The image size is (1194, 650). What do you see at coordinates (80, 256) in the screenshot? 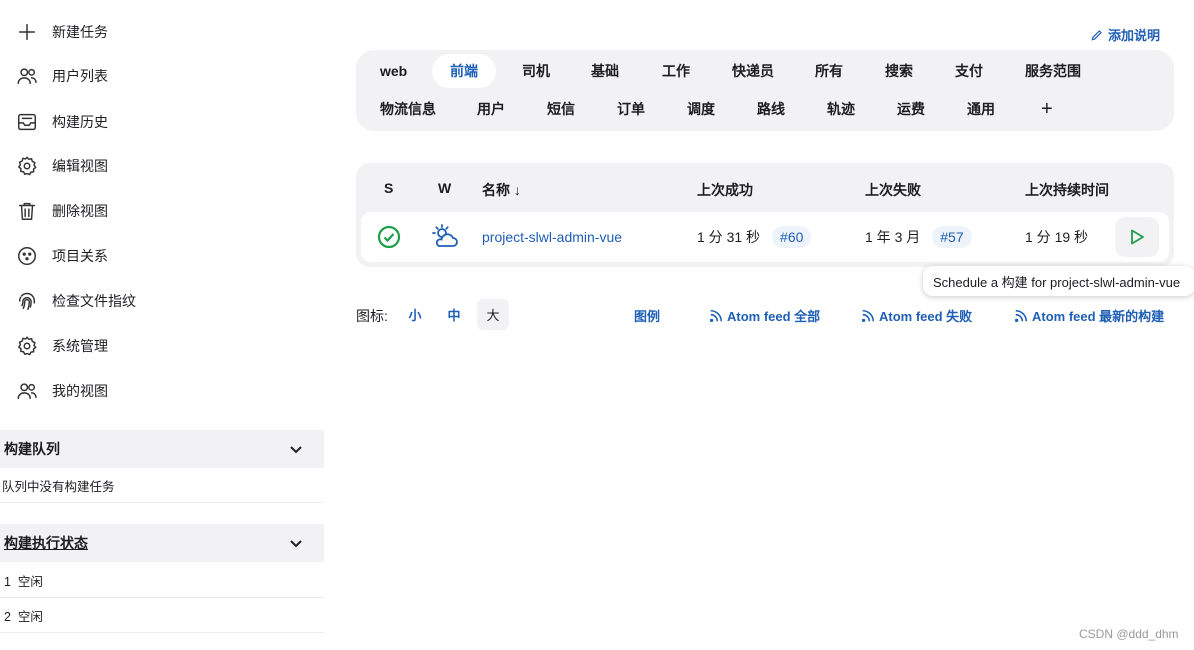
I see `sidebar-item-label: 项目关系` at bounding box center [80, 256].